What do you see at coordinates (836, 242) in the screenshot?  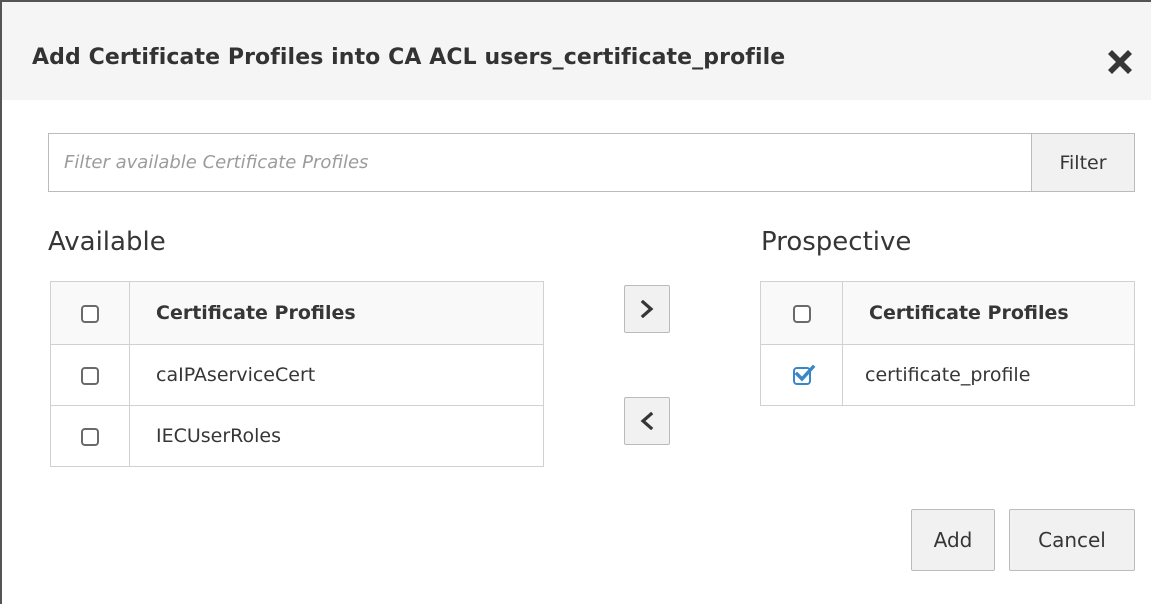 I see `prospective-label: Prospective` at bounding box center [836, 242].